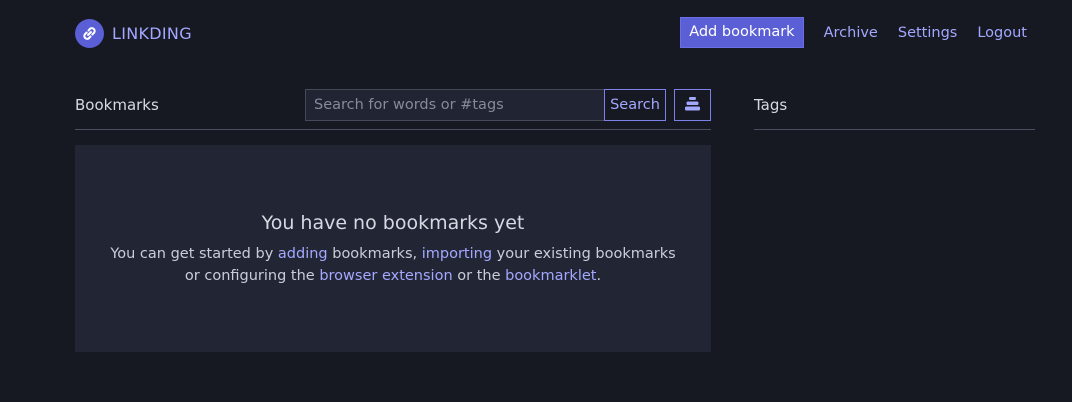 This screenshot has width=1072, height=402. Describe the element at coordinates (117, 105) in the screenshot. I see `bookmarks-title: Bookmarks` at that location.